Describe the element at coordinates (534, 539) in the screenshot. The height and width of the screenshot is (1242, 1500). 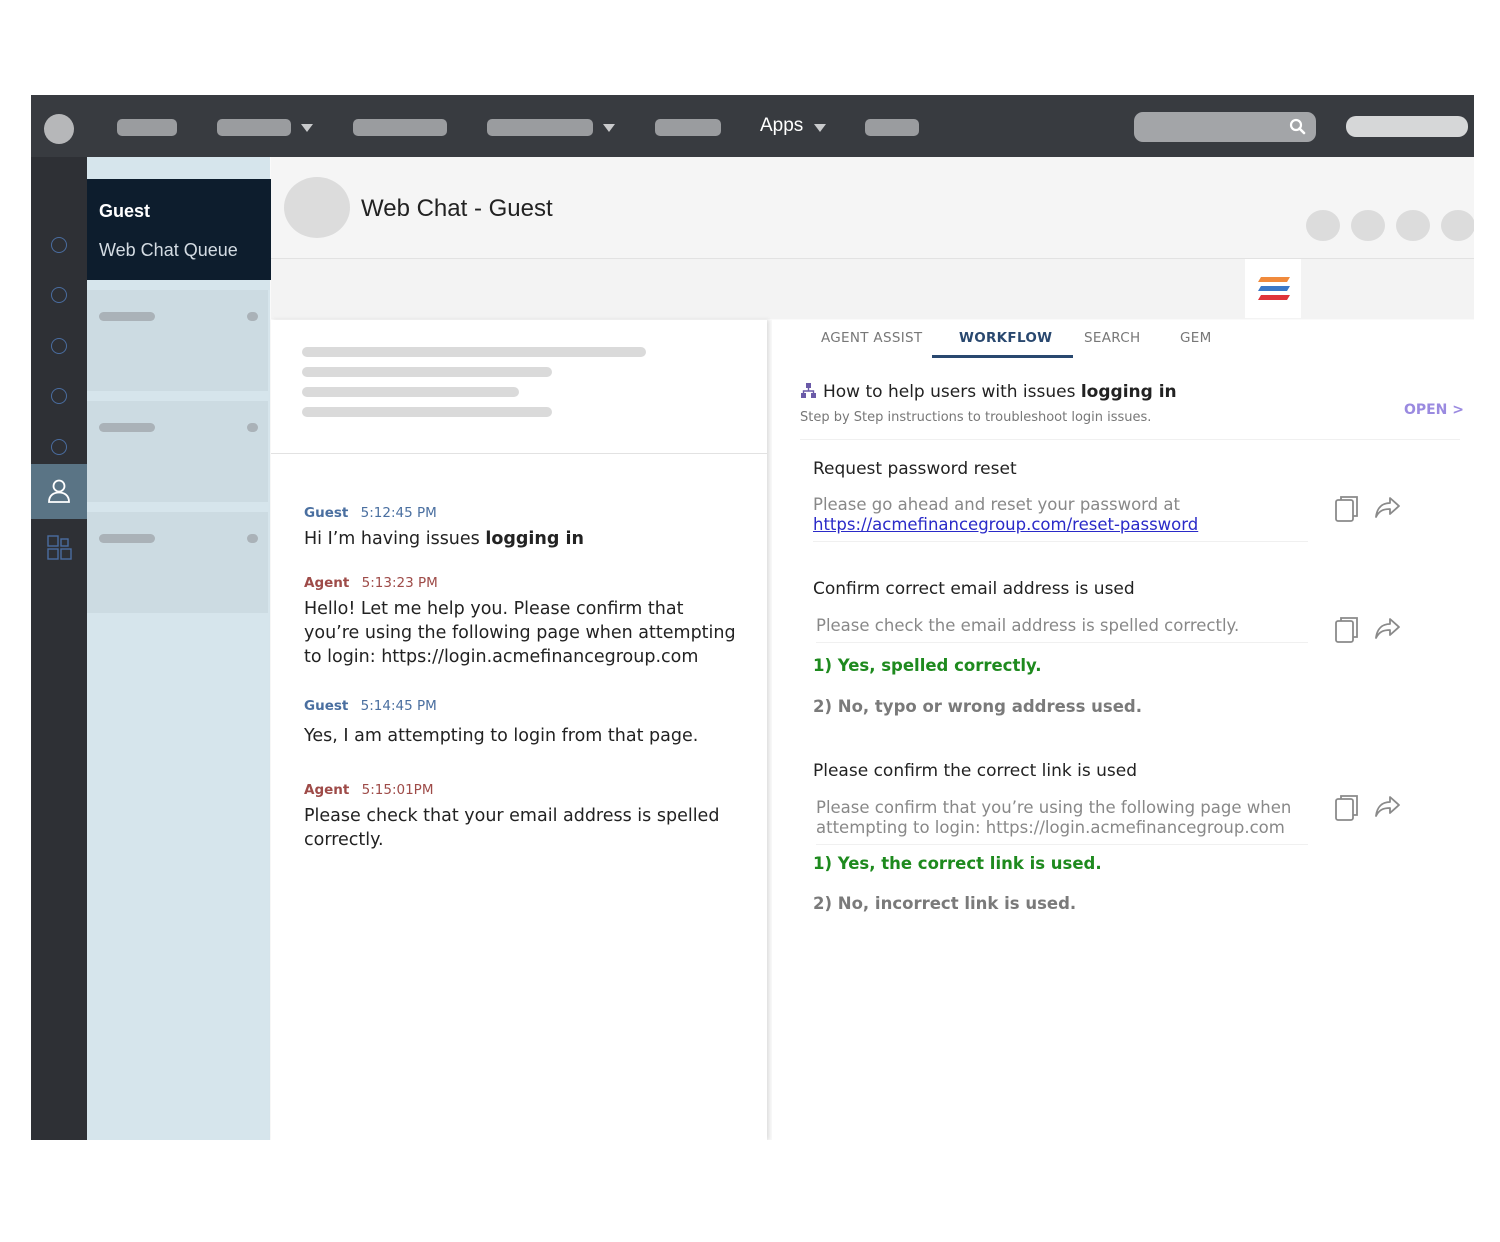
I see `message-text-bold: logging in` at that location.